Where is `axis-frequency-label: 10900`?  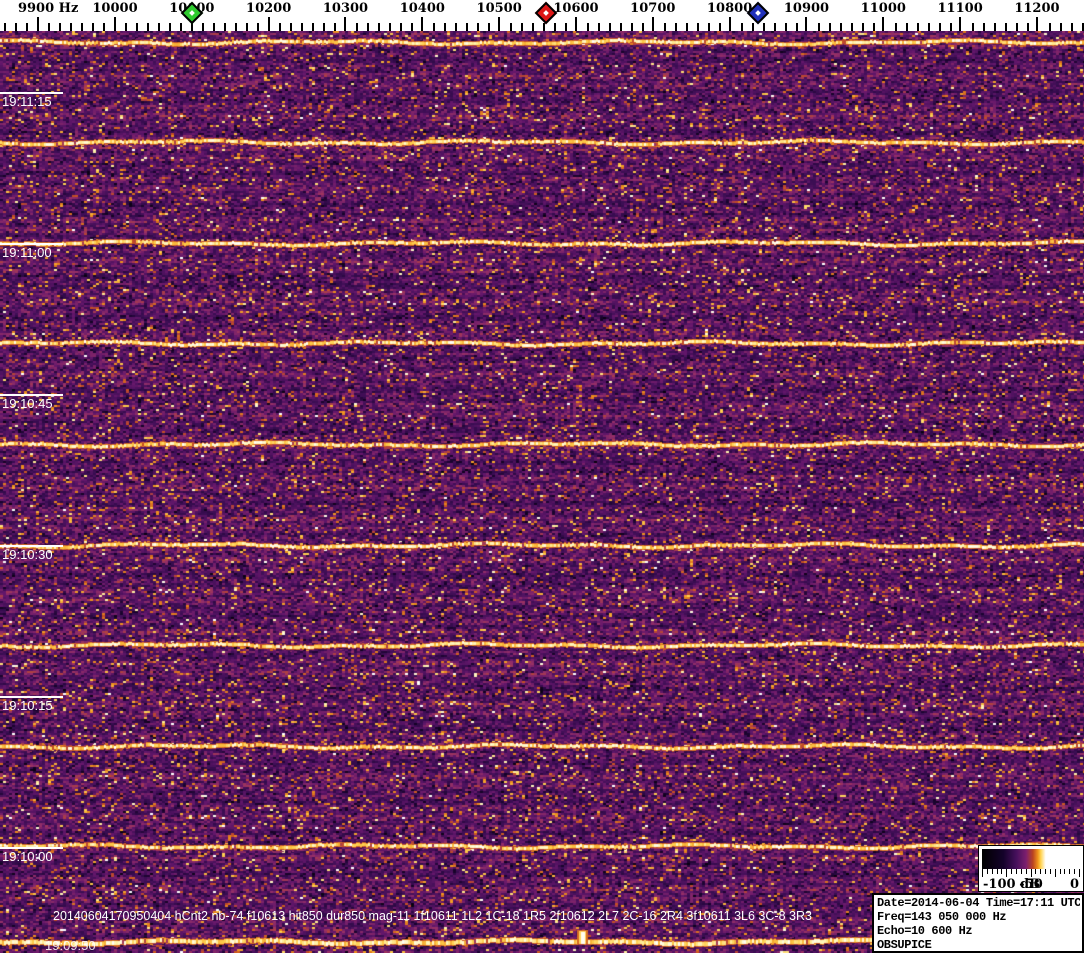 axis-frequency-label: 10900 is located at coordinates (806, 8).